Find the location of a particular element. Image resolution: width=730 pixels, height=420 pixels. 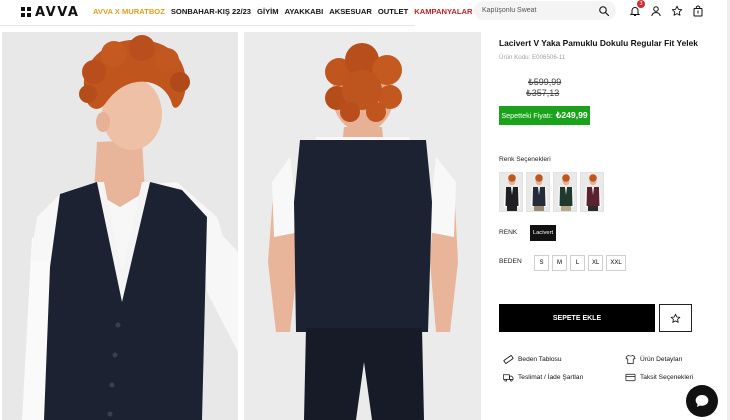

logo-mark-icon is located at coordinates (26, 12).